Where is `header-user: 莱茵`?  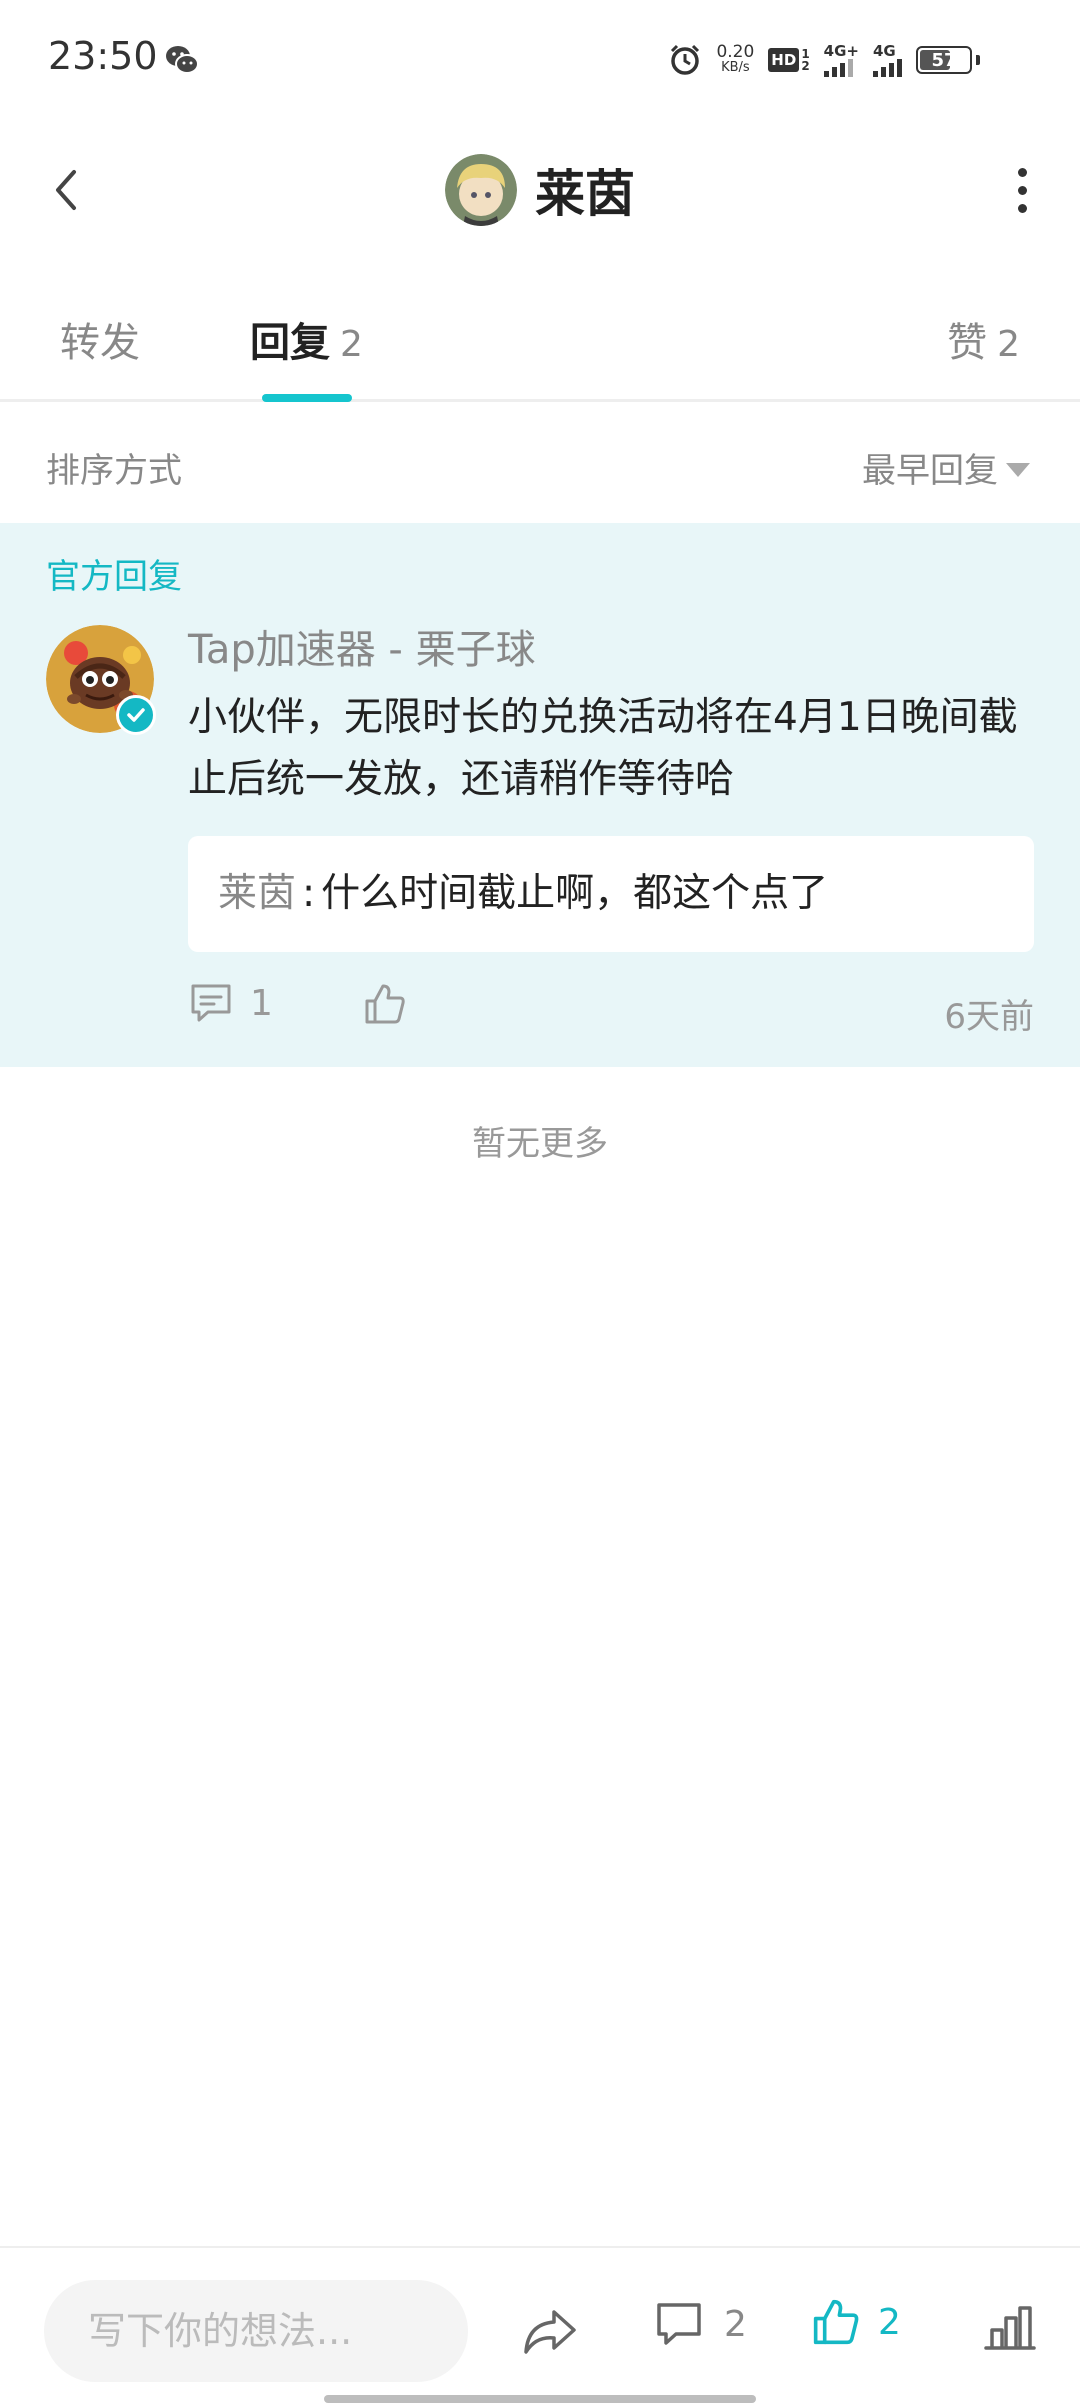
header-user: 莱茵 is located at coordinates (540, 190).